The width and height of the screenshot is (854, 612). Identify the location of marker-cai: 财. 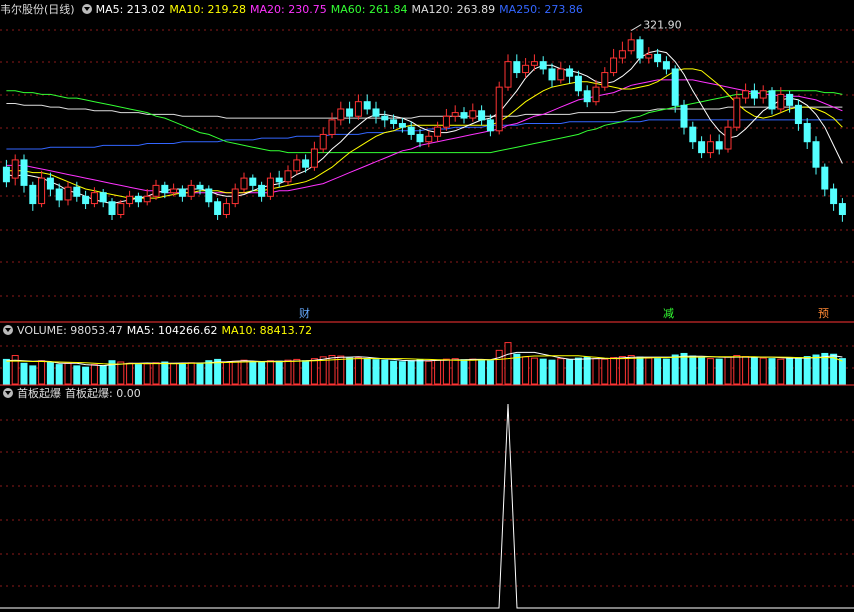
(304, 313).